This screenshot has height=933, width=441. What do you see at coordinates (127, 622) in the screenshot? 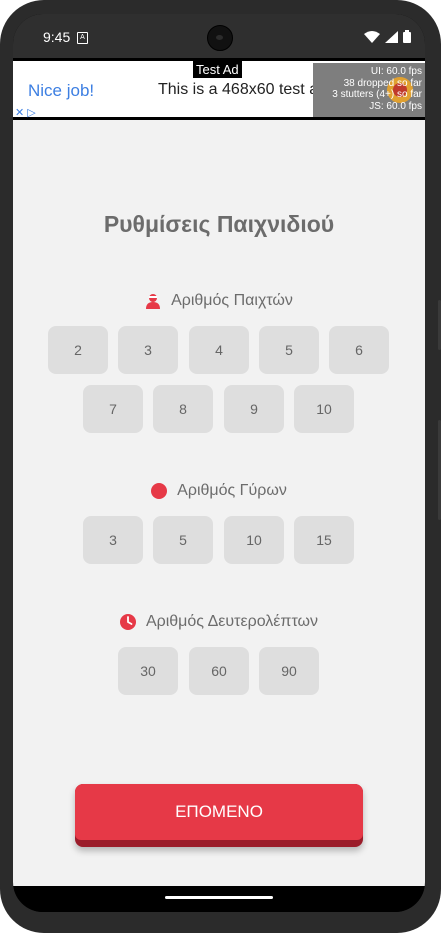
I see `clock-icon` at bounding box center [127, 622].